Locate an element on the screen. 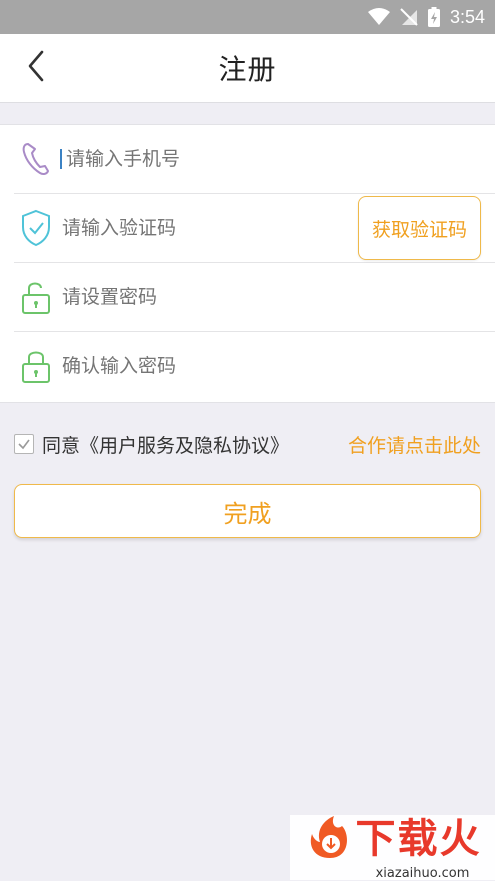 This screenshot has width=495, height=881. fire-logo-icon is located at coordinates (330, 839).